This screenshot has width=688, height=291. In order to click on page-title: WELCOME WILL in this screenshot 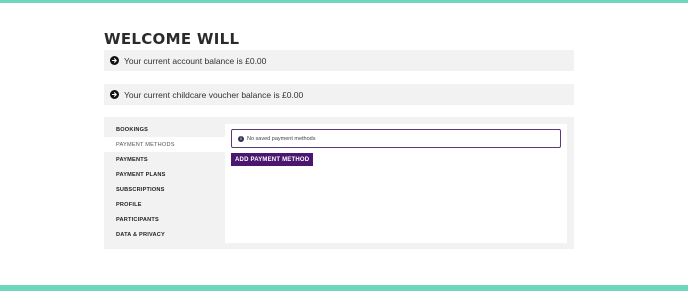, I will do `click(172, 39)`.